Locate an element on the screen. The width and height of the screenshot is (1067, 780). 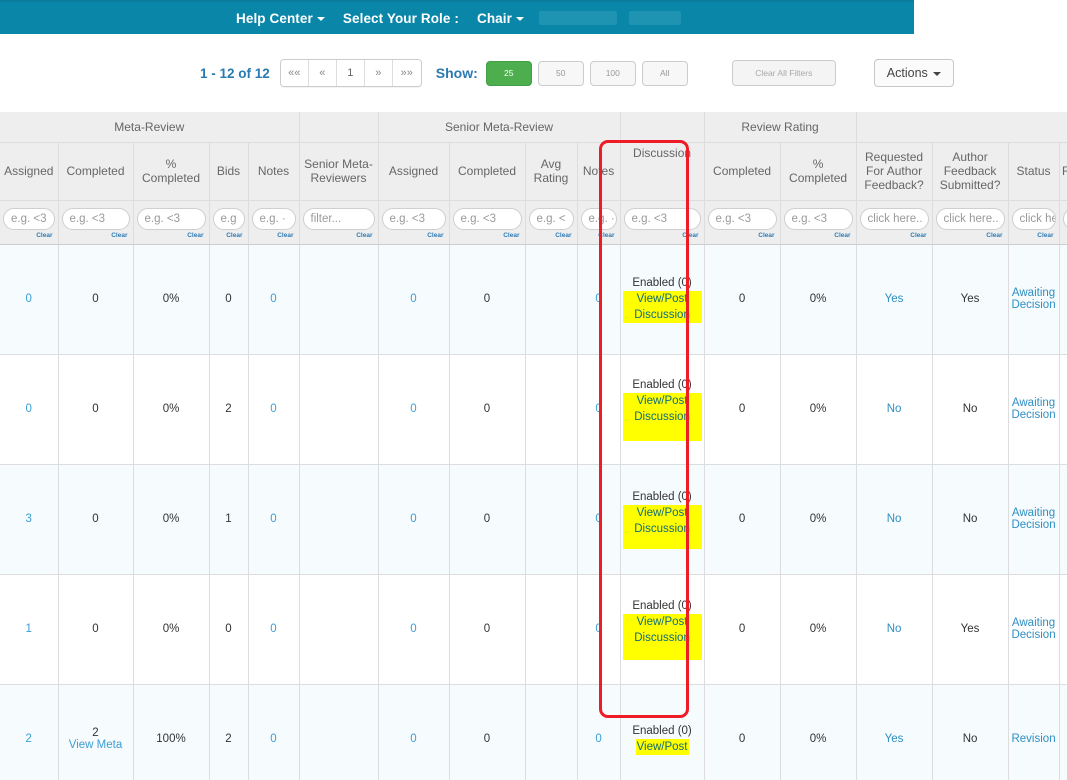
nav-role-chair: Chair is located at coordinates (500, 18).